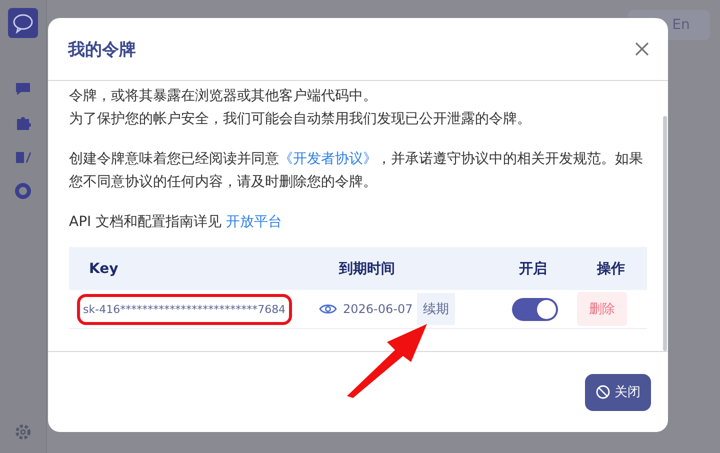 This screenshot has height=453, width=720. I want to click on eye-icon, so click(328, 309).